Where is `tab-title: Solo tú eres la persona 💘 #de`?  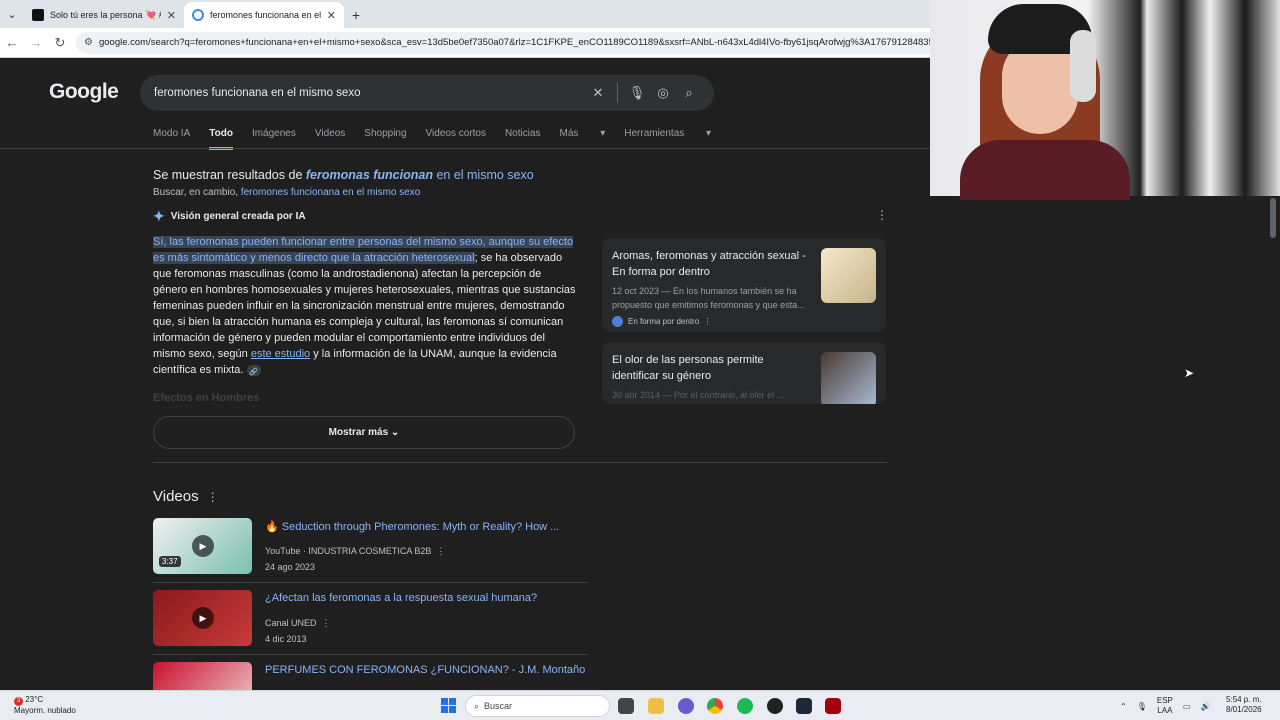
tab-title: Solo tú eres la persona 💘 #de is located at coordinates (105, 14).